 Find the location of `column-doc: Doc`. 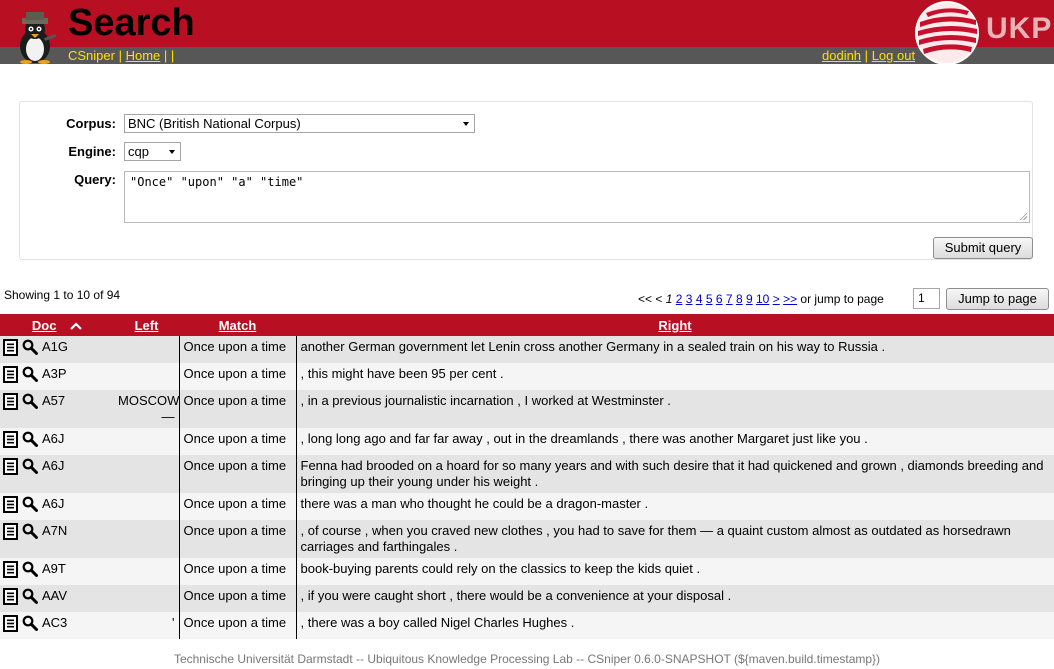

column-doc: Doc is located at coordinates (57, 325).